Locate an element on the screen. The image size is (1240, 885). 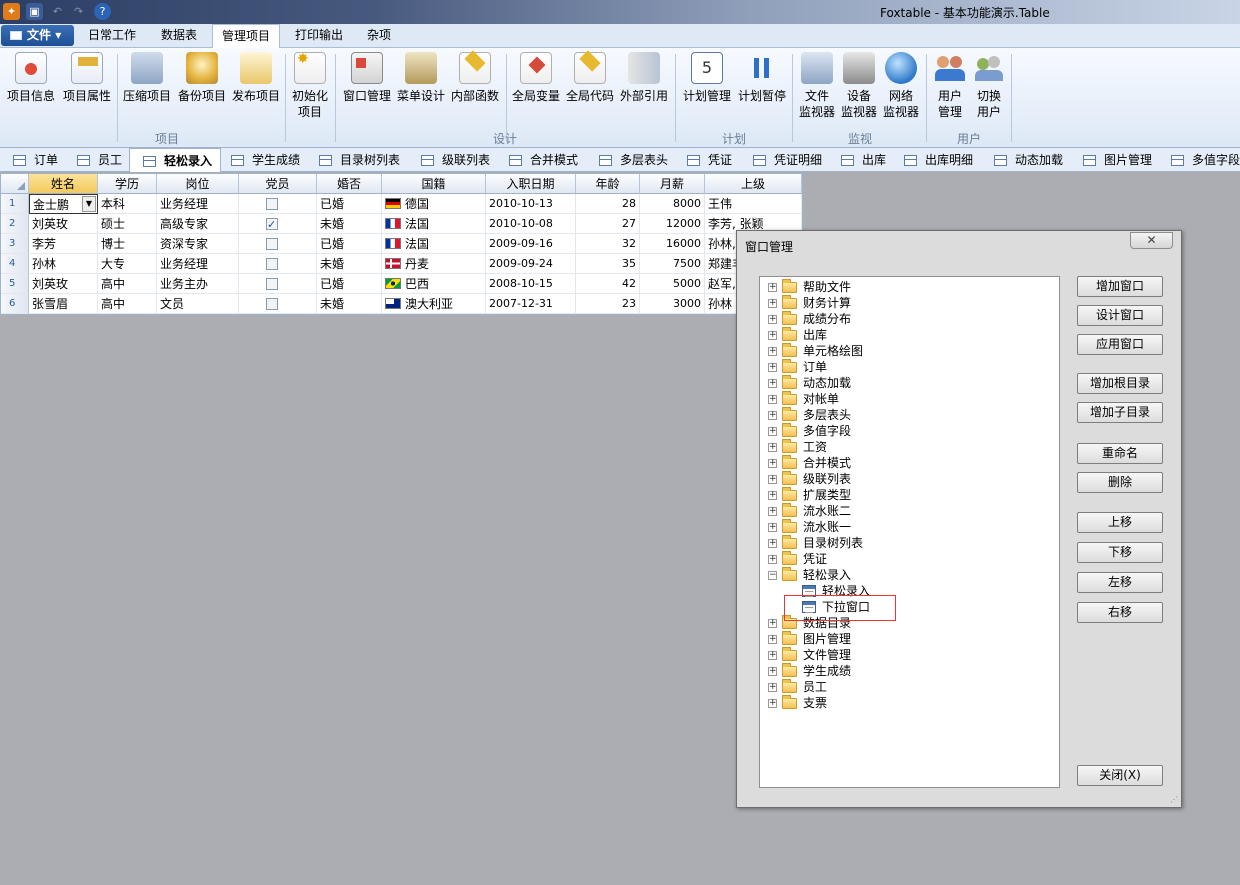
move-left-button: 左移 is located at coordinates (1120, 582).